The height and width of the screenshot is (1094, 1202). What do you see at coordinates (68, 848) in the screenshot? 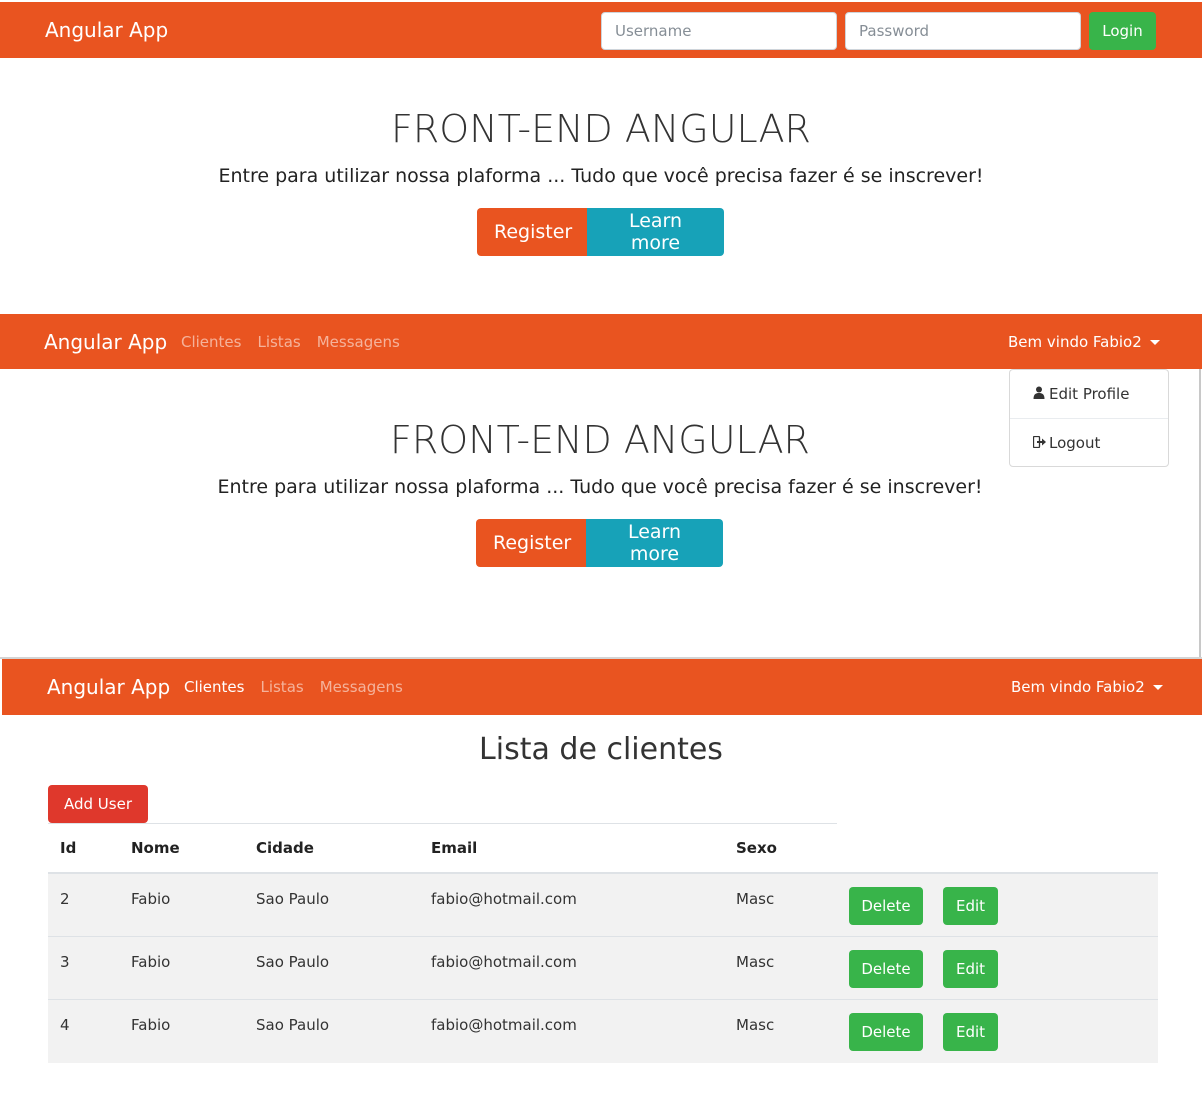
I see `column-header-id: Id` at bounding box center [68, 848].